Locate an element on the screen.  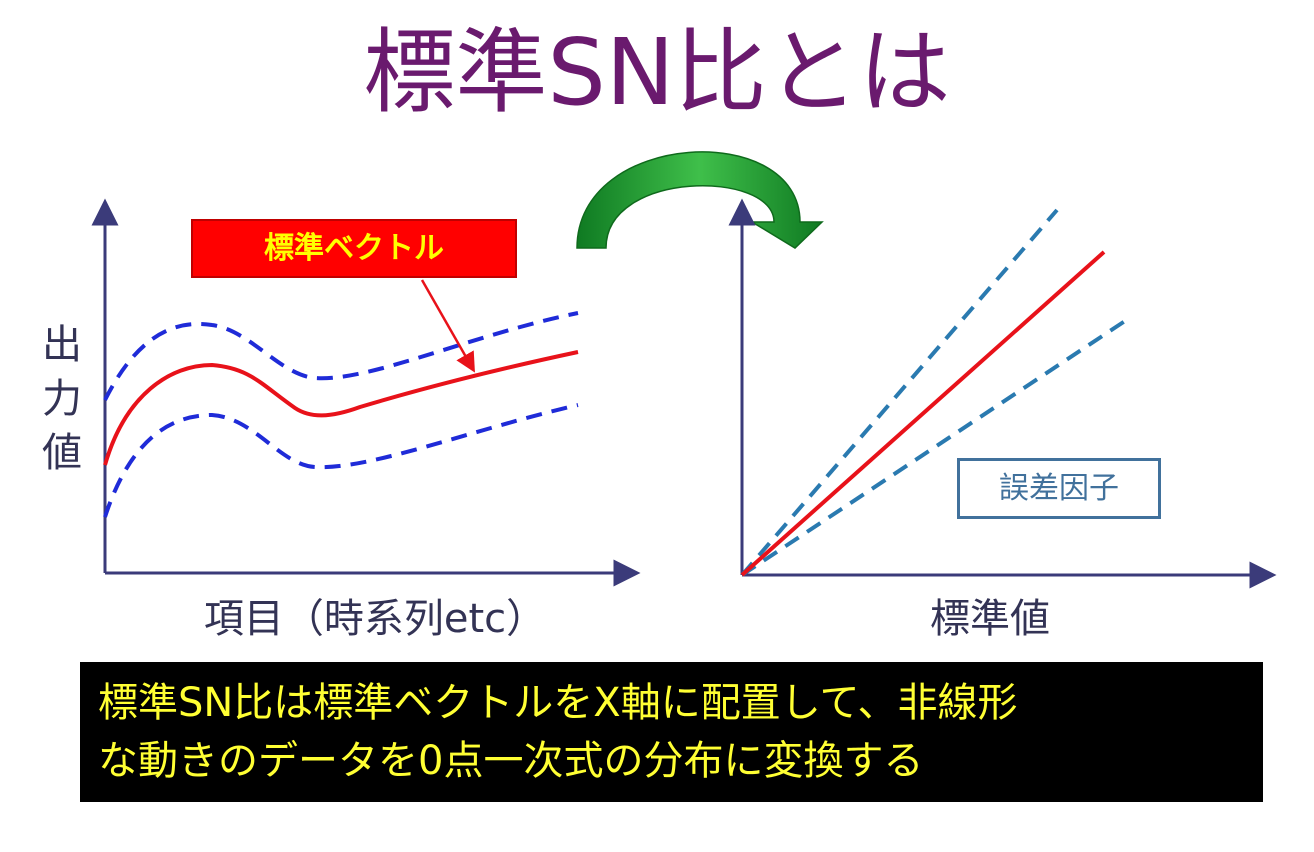
right-standard-line is located at coordinates (923, 413).